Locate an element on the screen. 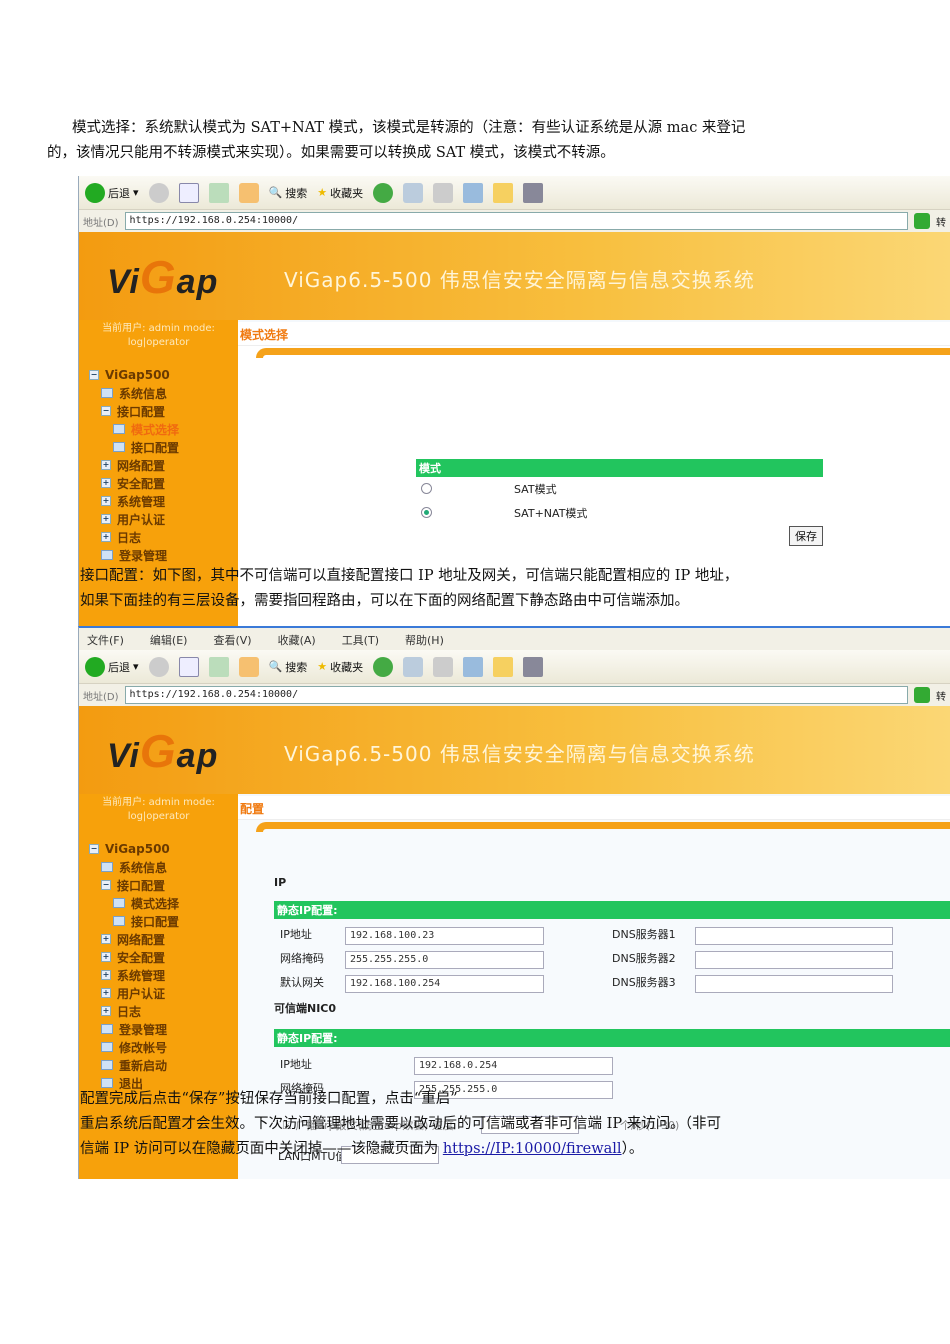 This screenshot has width=950, height=1344. browser-toolbar: 后退 ▾ 🔍 搜索 ★ 收藏夹 is located at coordinates (514, 193).